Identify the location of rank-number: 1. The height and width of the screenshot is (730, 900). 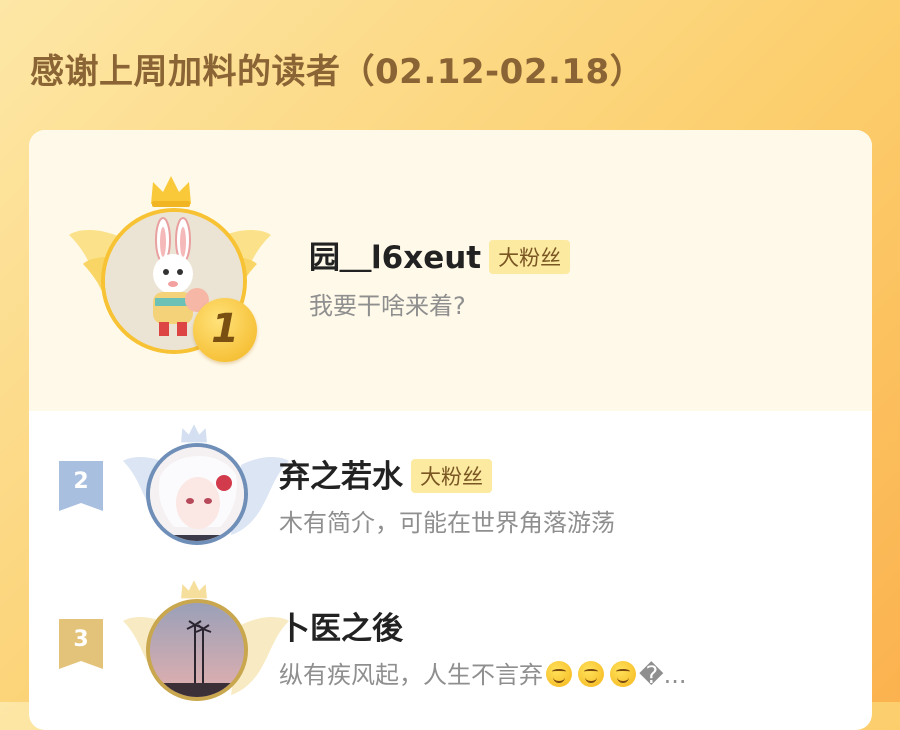
(225, 329).